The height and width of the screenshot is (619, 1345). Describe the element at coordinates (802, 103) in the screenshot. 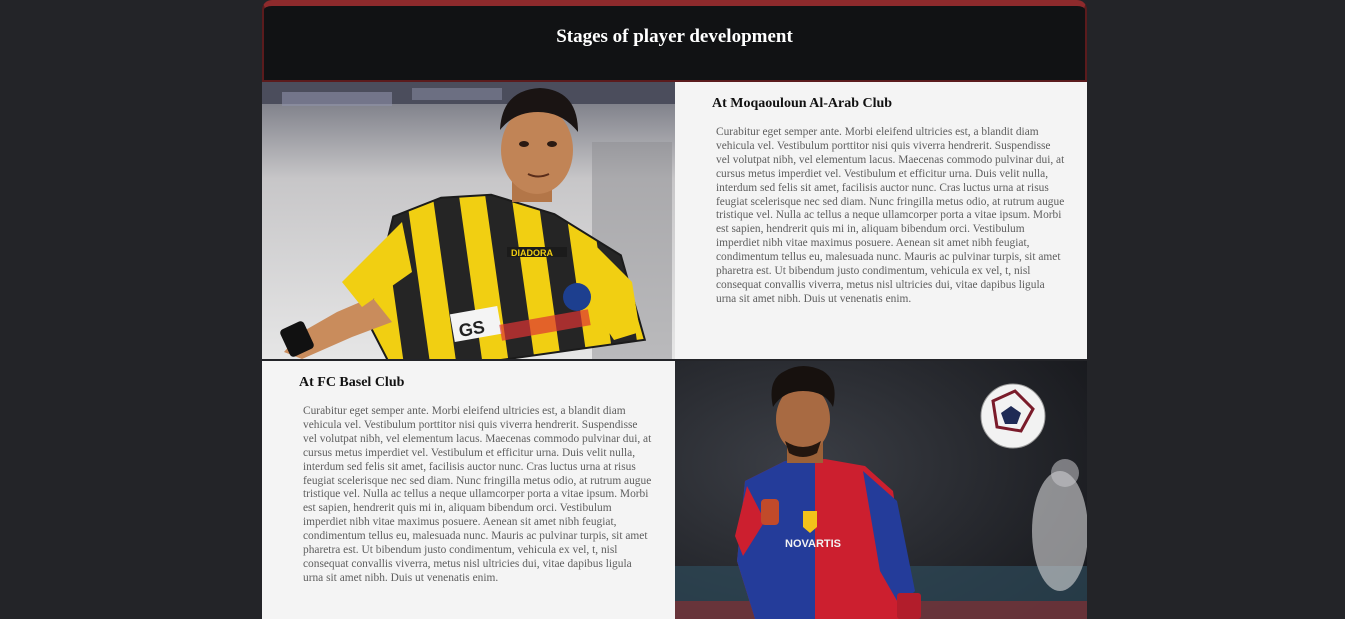

I see `section-heading: At Moqaouloun Al-Arab Club` at that location.